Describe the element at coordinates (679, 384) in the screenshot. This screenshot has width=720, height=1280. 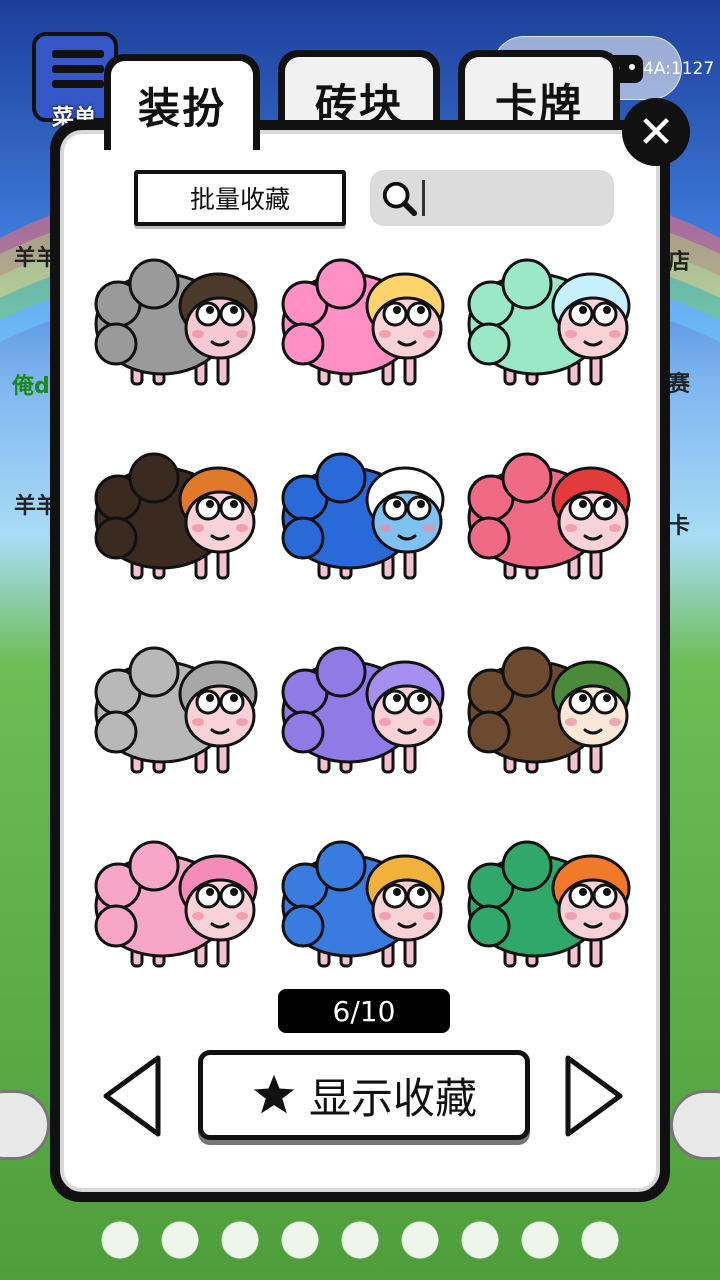
I see `bg-right-label-2: 赛` at that location.